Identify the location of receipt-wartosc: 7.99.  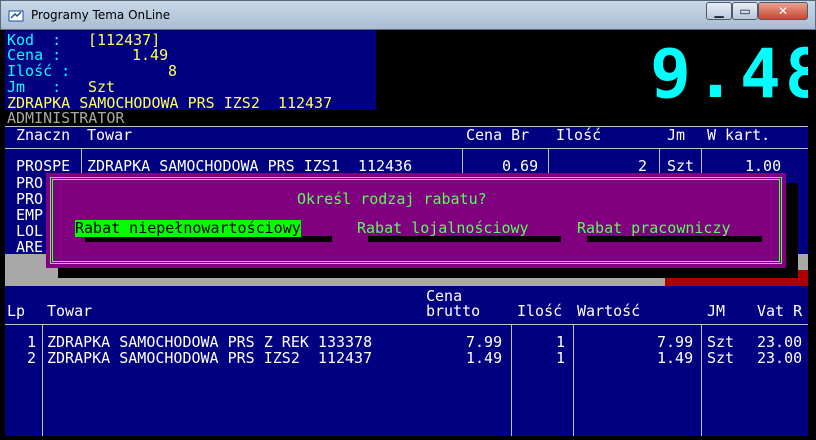
(675, 342).